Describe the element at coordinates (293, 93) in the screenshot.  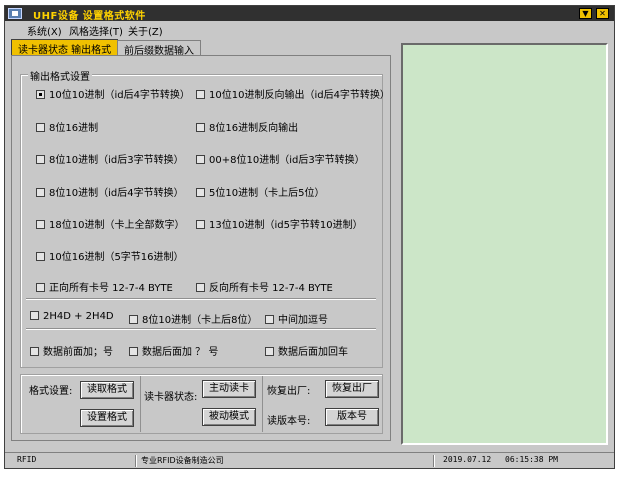
I see `option-10dec-reverse: 10位10进制反向输出（id后4字节转换）` at that location.